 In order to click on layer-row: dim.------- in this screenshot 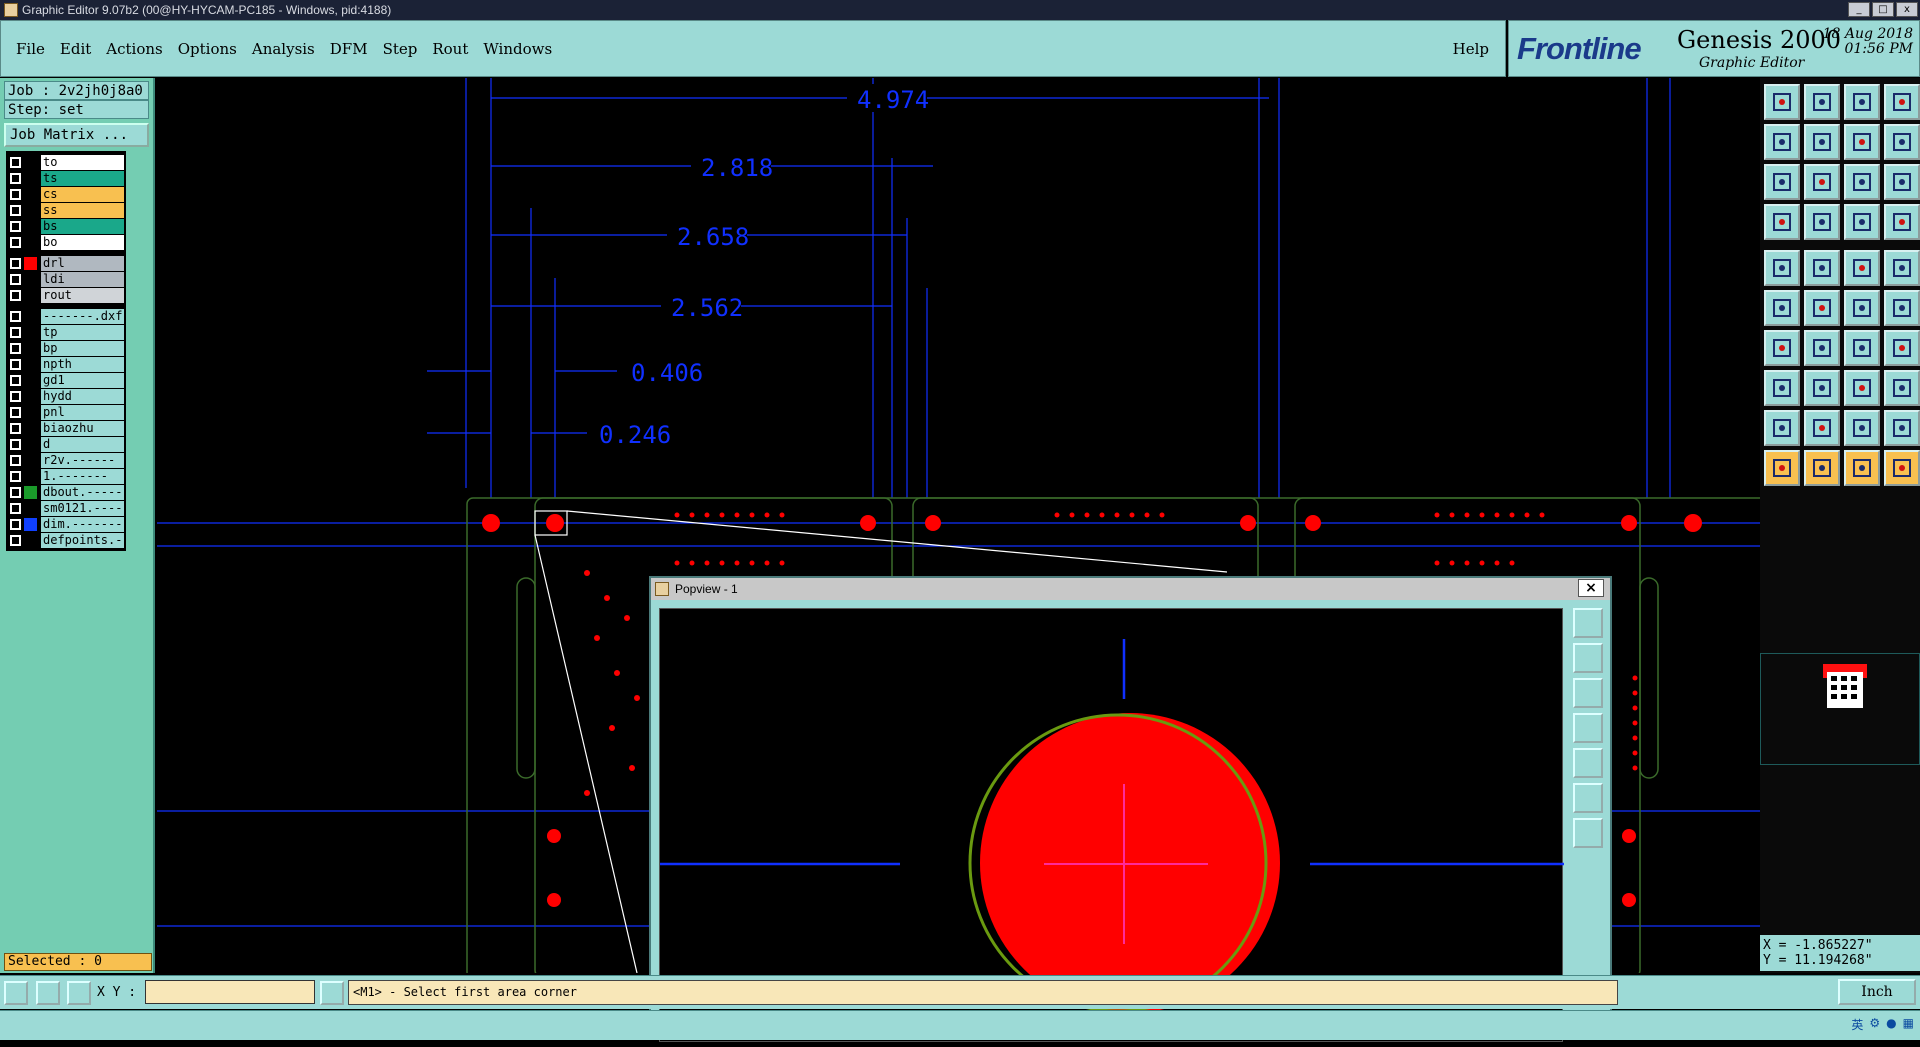, I will do `click(66, 524)`.